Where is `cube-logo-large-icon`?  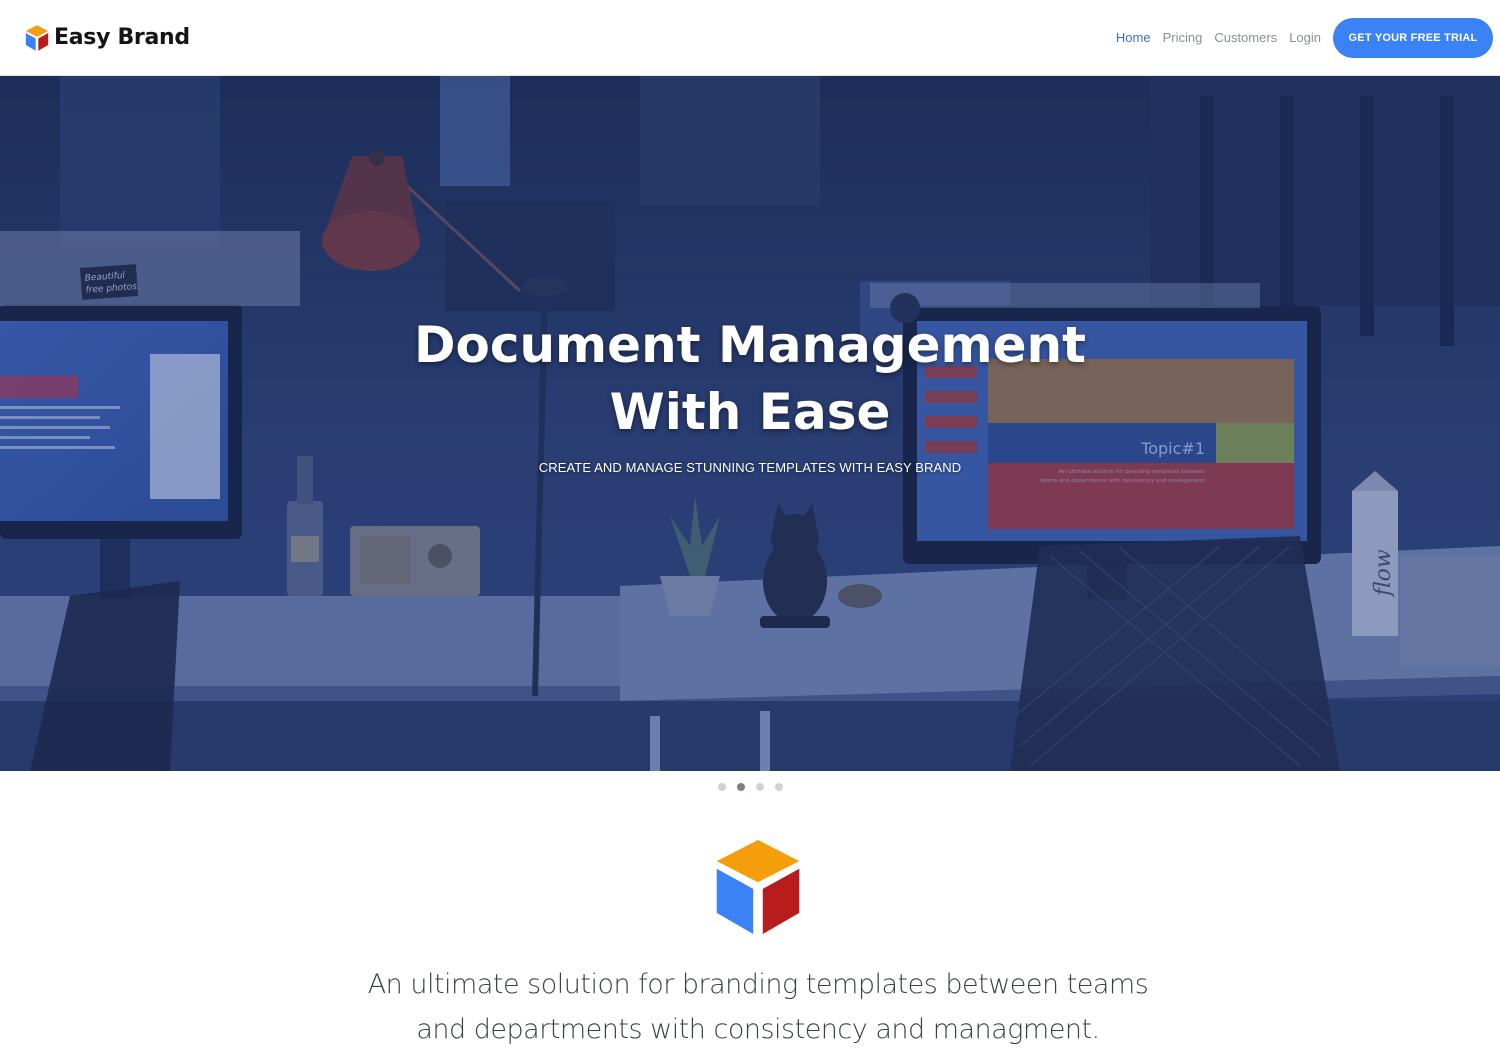 cube-logo-large-icon is located at coordinates (758, 887).